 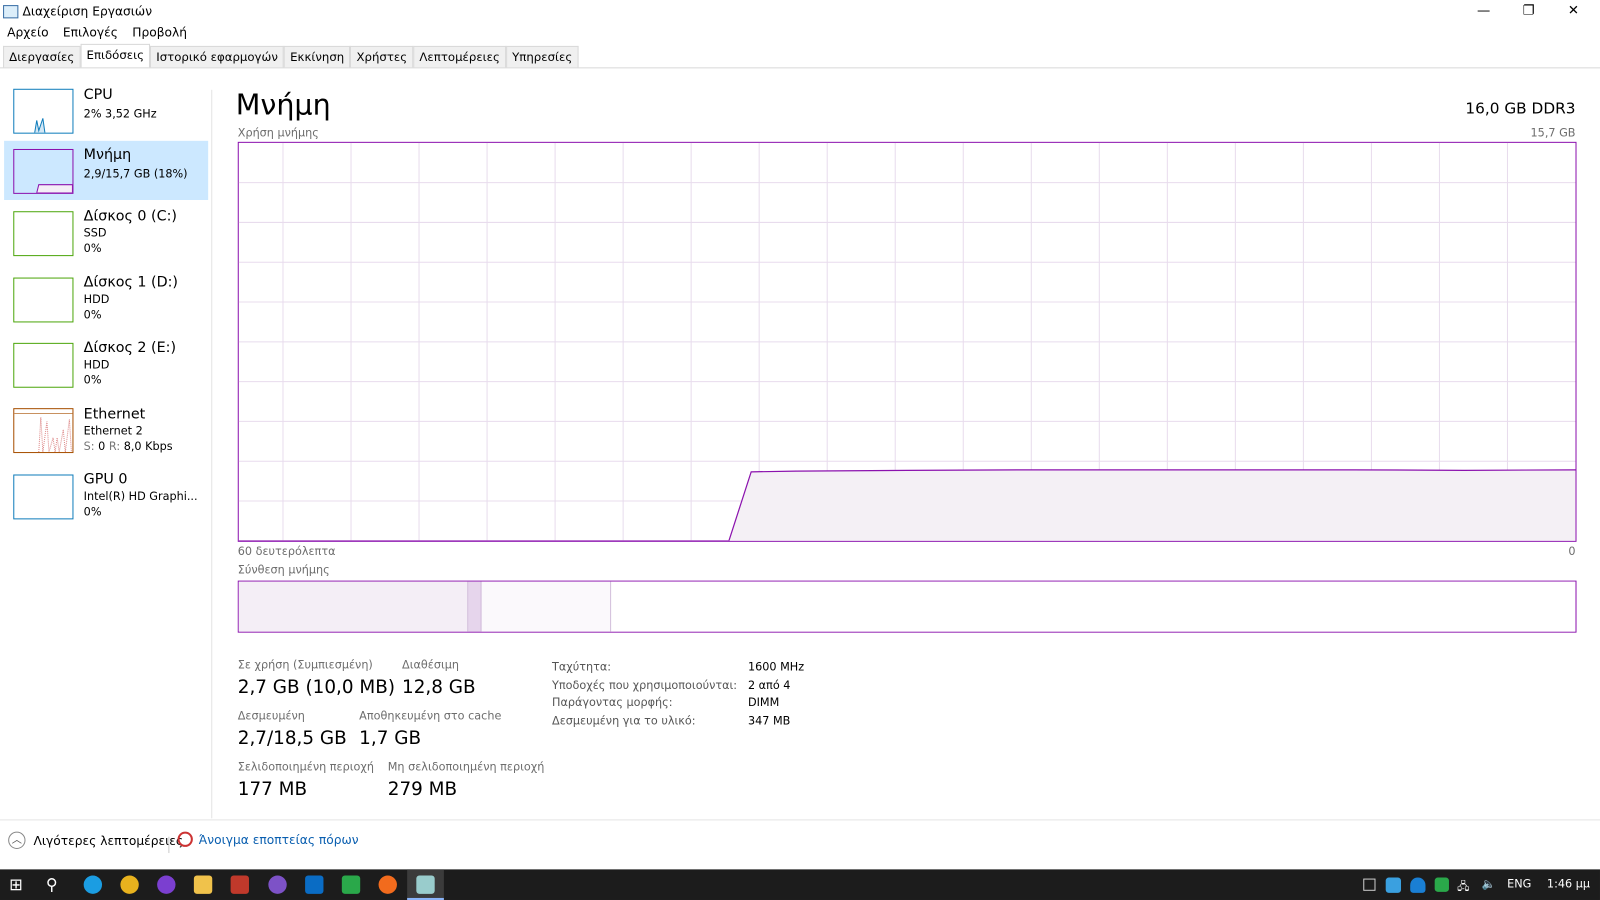 I want to click on cpu-thumbnail, so click(x=43, y=111).